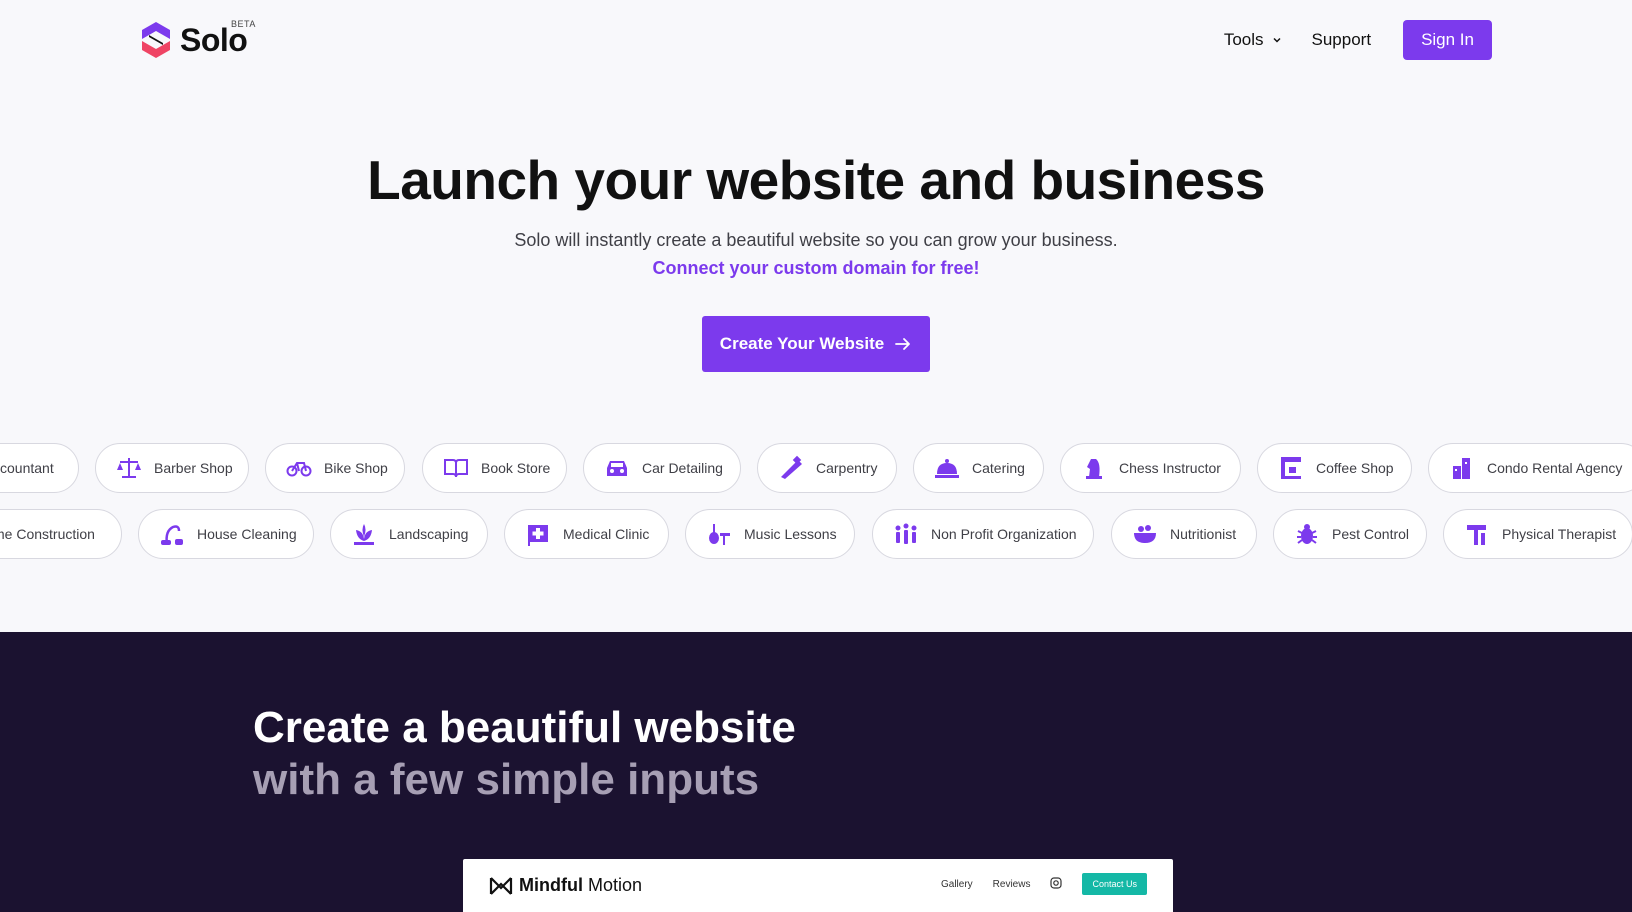 Image resolution: width=1632 pixels, height=912 pixels. I want to click on category-pill: Pest Control, so click(1350, 534).